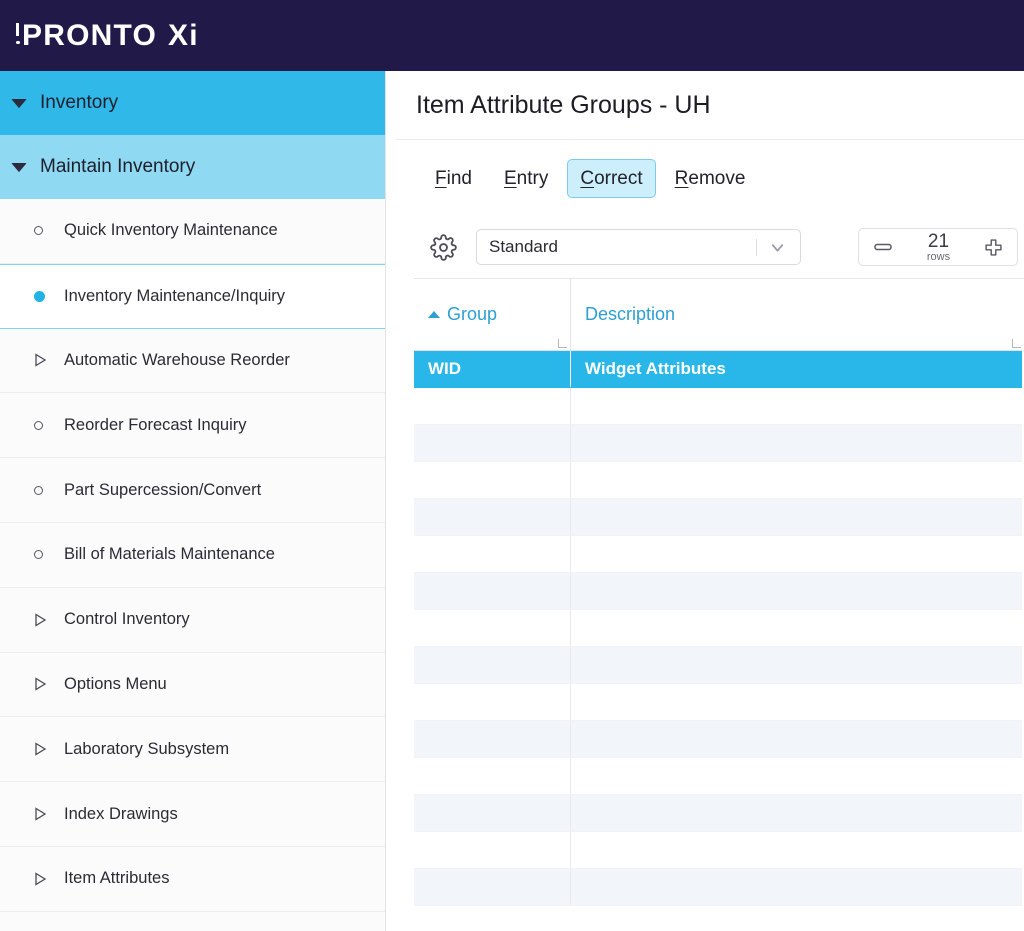 Image resolution: width=1024 pixels, height=931 pixels. Describe the element at coordinates (938, 256) in the screenshot. I see `row-count-label: rows` at that location.